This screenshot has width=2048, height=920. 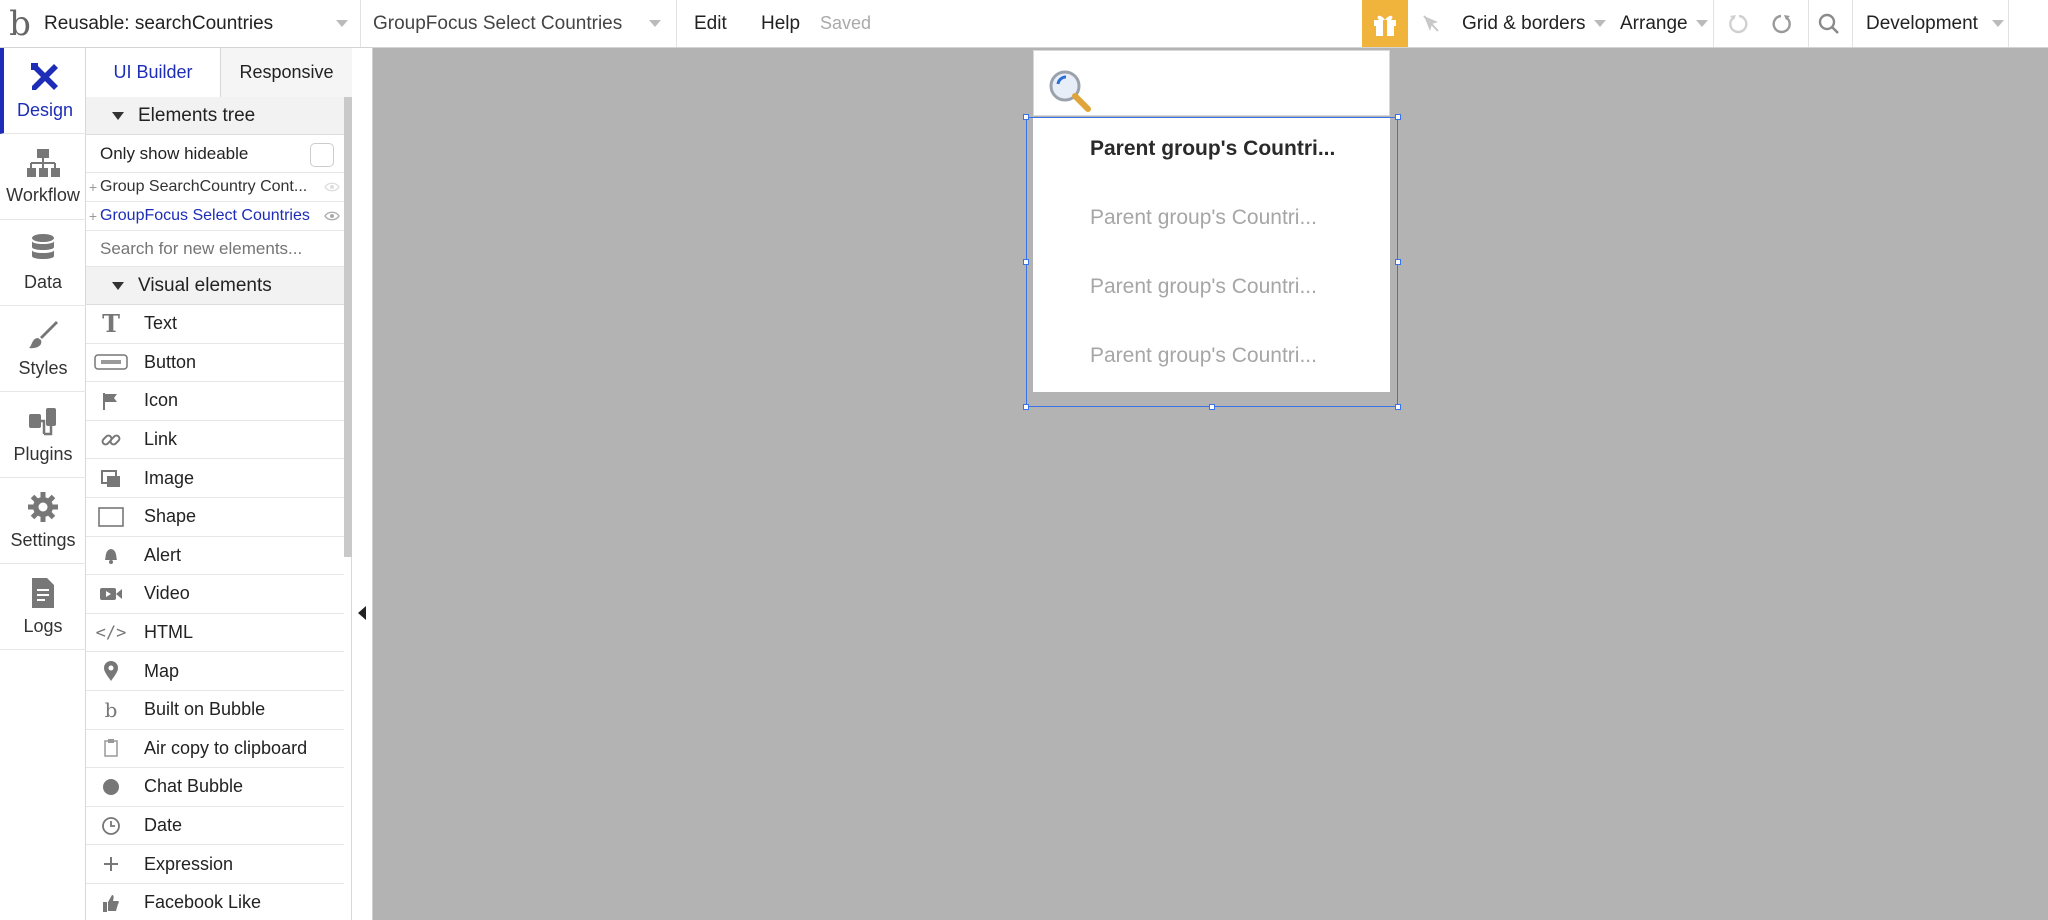 I want to click on element-item-html: </> HTML, so click(x=215, y=633).